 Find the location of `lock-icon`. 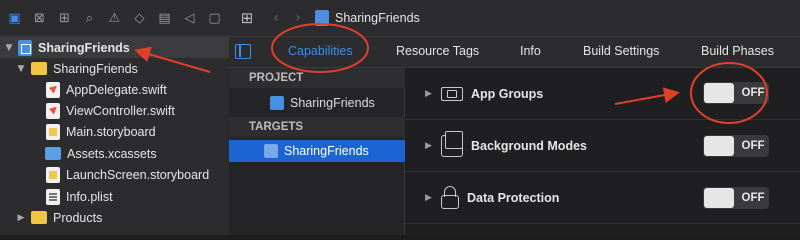

lock-icon is located at coordinates (450, 197).